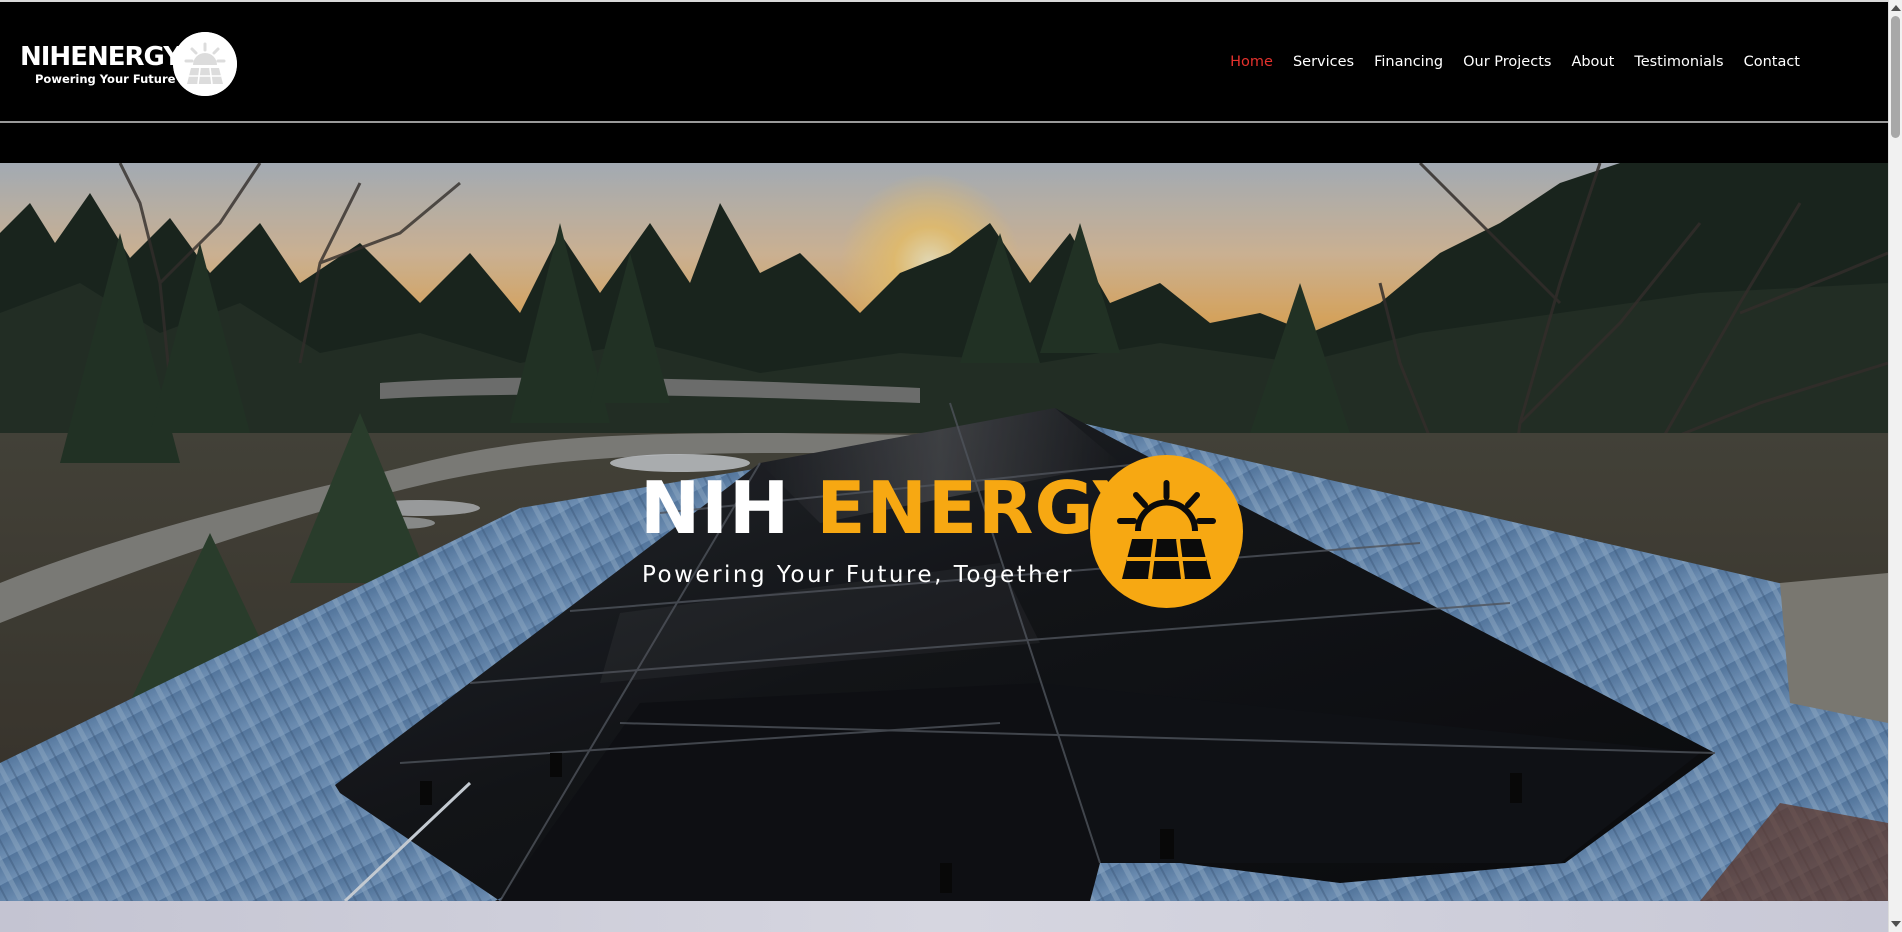  What do you see at coordinates (858, 575) in the screenshot?
I see `hero-subtitle: Powering Your Future, Together` at bounding box center [858, 575].